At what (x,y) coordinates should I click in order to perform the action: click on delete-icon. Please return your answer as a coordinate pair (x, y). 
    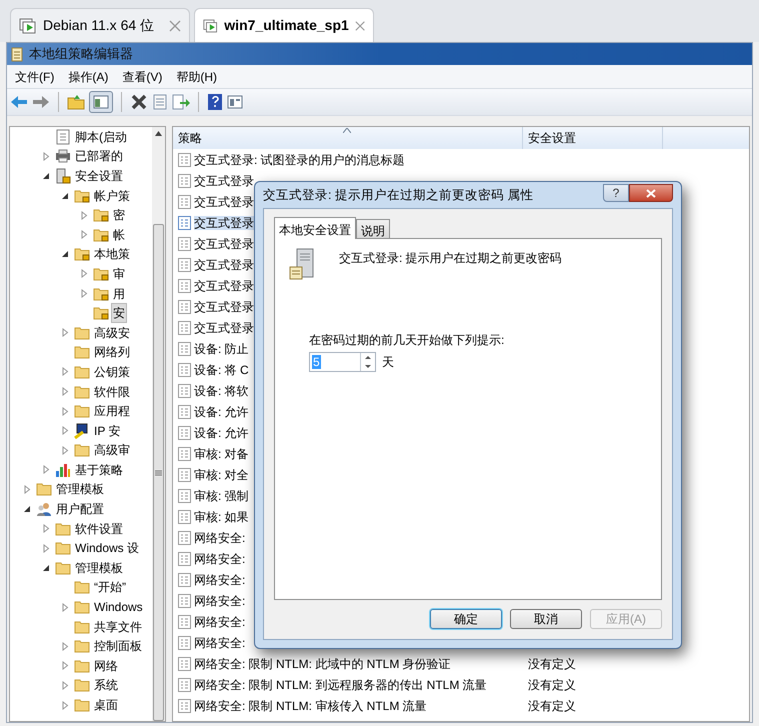
    Looking at the image, I should click on (139, 102).